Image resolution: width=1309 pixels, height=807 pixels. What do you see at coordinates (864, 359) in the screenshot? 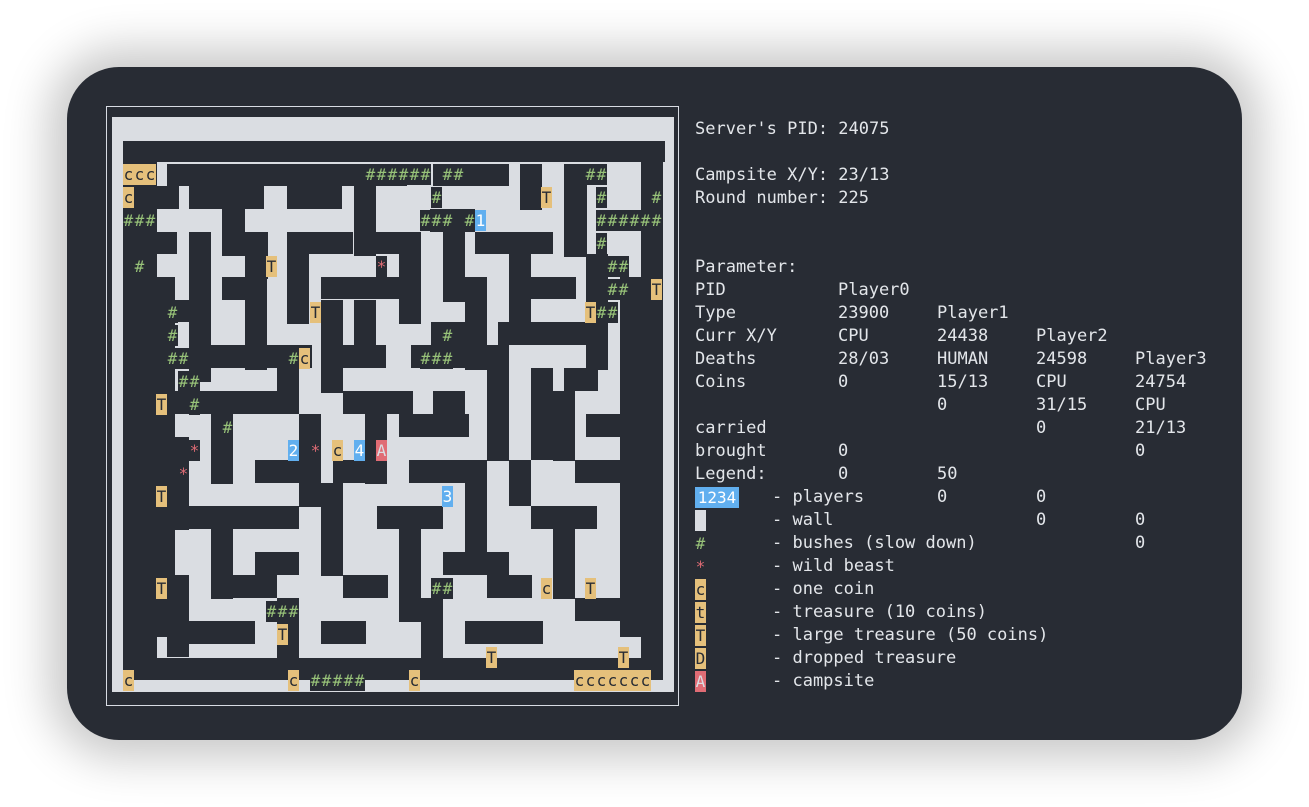
I see `cell: 28/03` at bounding box center [864, 359].